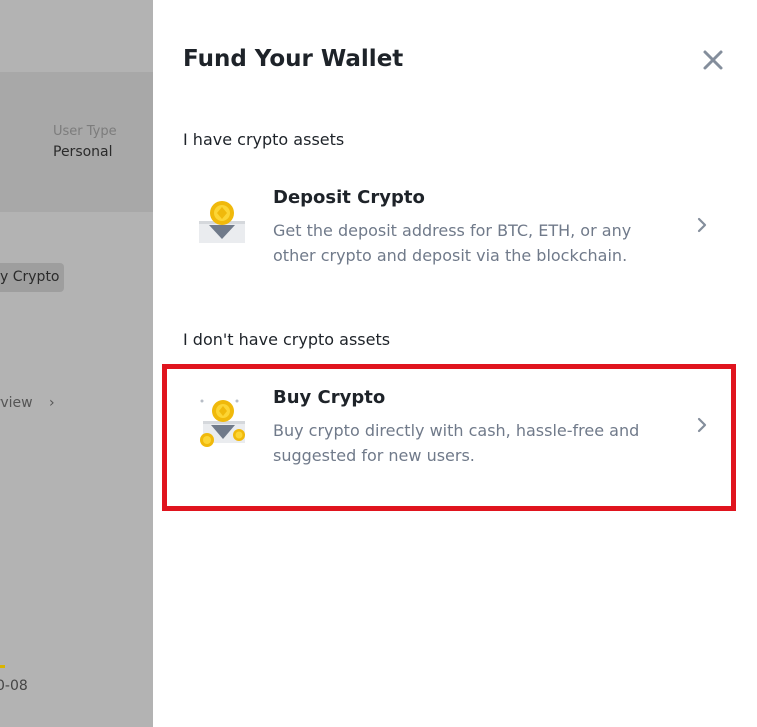  I want to click on close-button, so click(713, 60).